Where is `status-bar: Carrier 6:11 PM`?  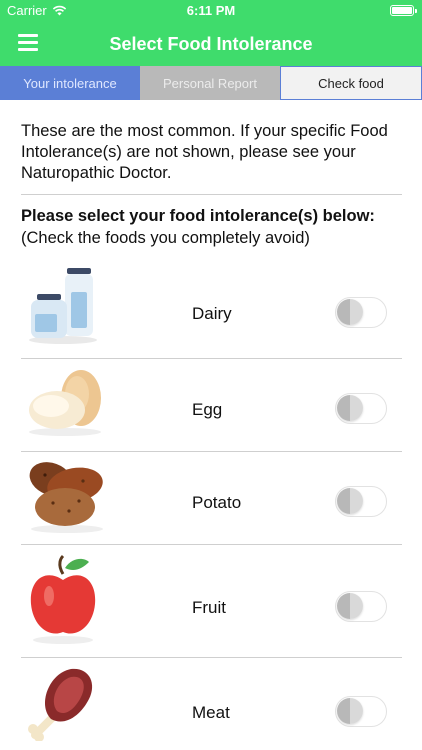
status-bar: Carrier 6:11 PM is located at coordinates (211, 11).